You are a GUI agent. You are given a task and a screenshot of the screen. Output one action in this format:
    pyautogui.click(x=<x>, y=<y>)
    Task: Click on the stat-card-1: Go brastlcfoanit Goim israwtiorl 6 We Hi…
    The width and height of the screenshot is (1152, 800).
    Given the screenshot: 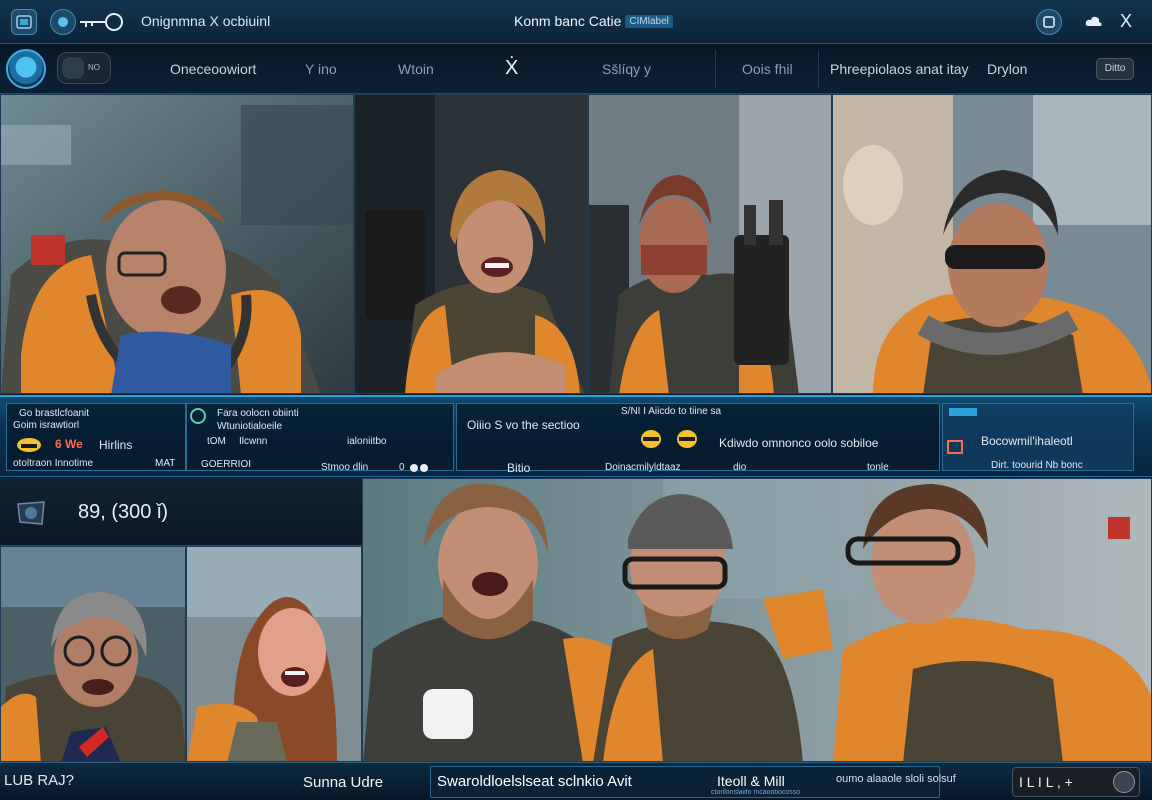 What is the action you would take?
    pyautogui.click(x=96, y=437)
    